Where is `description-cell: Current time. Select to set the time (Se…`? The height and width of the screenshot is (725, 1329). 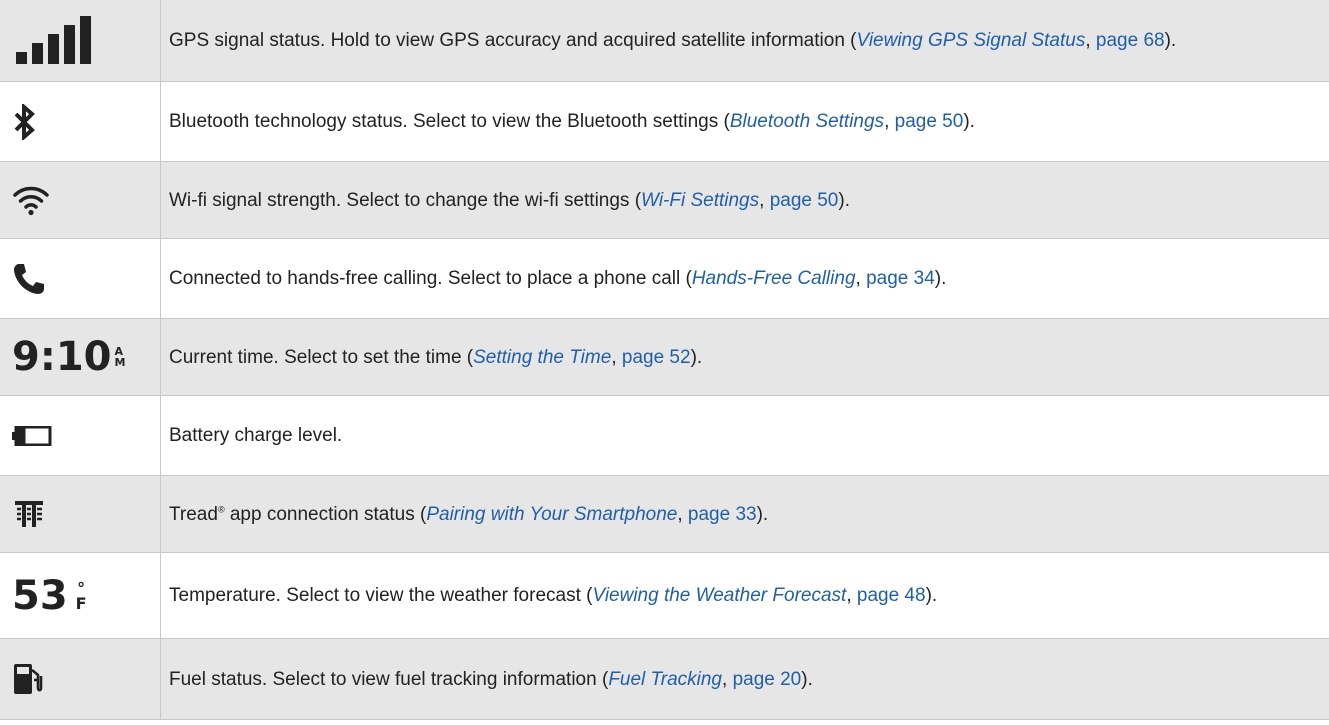 description-cell: Current time. Select to set the time (Se… is located at coordinates (436, 357).